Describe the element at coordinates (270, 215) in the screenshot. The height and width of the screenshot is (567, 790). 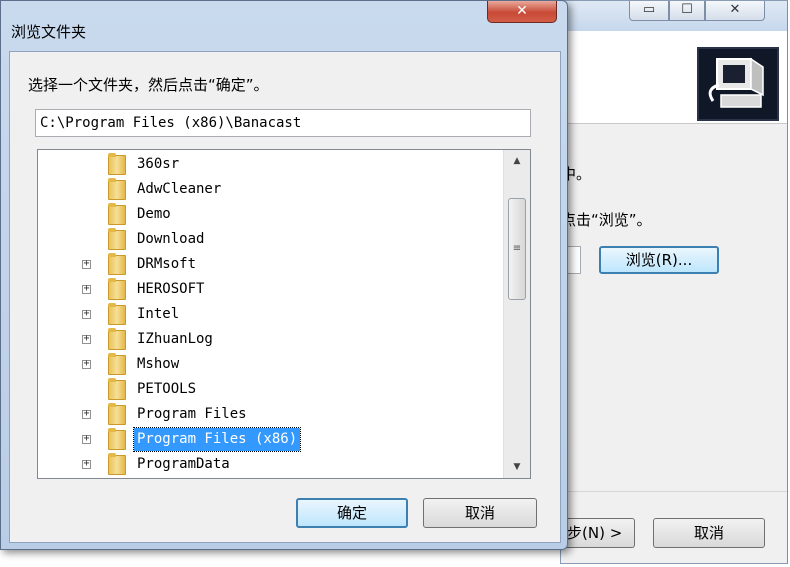
I see `tree-item: Demo` at that location.